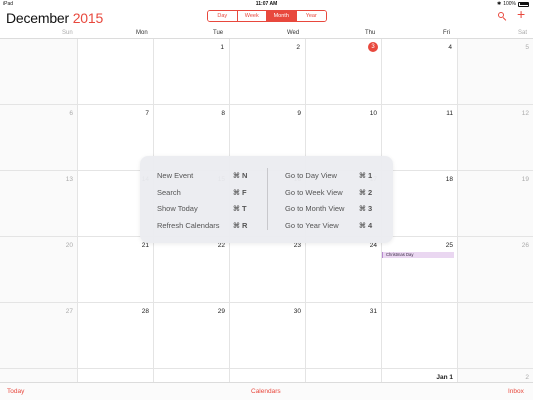 Image resolution: width=533 pixels, height=400 pixels. I want to click on add-event-icon: +, so click(521, 14).